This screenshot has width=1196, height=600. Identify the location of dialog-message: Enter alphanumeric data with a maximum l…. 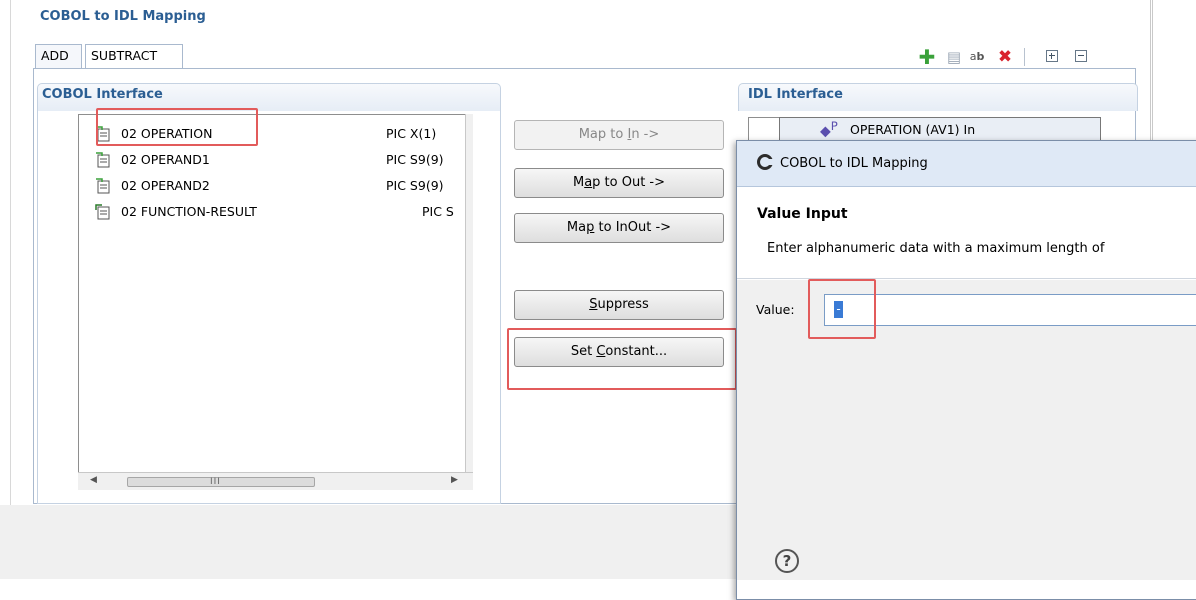
(936, 248).